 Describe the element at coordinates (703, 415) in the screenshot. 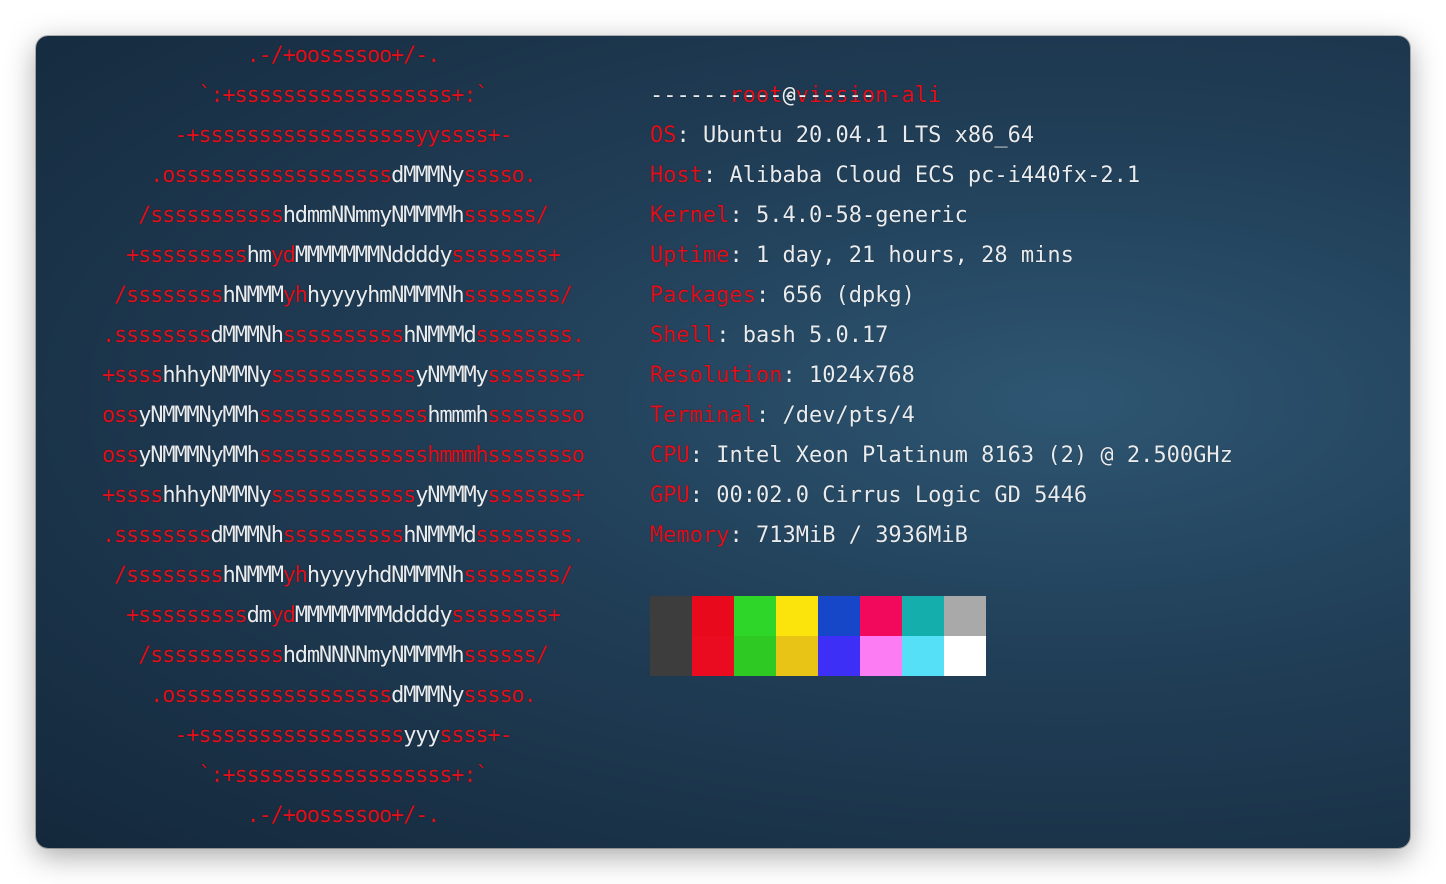

I see `info-key: Terminal` at that location.